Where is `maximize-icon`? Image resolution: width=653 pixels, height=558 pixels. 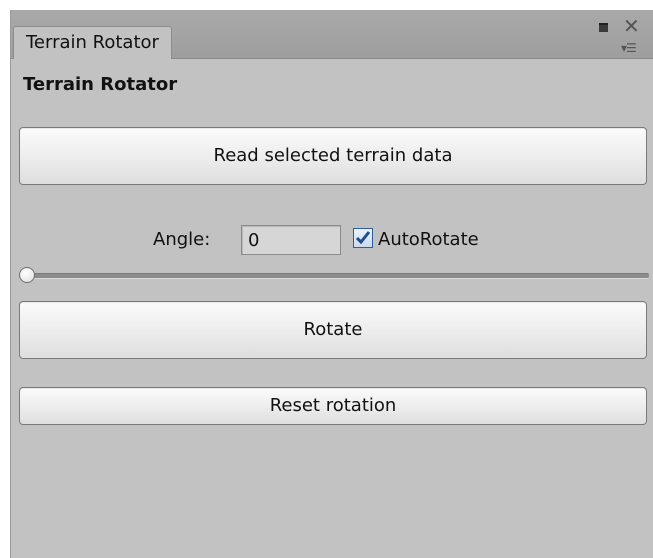
maximize-icon is located at coordinates (603, 27).